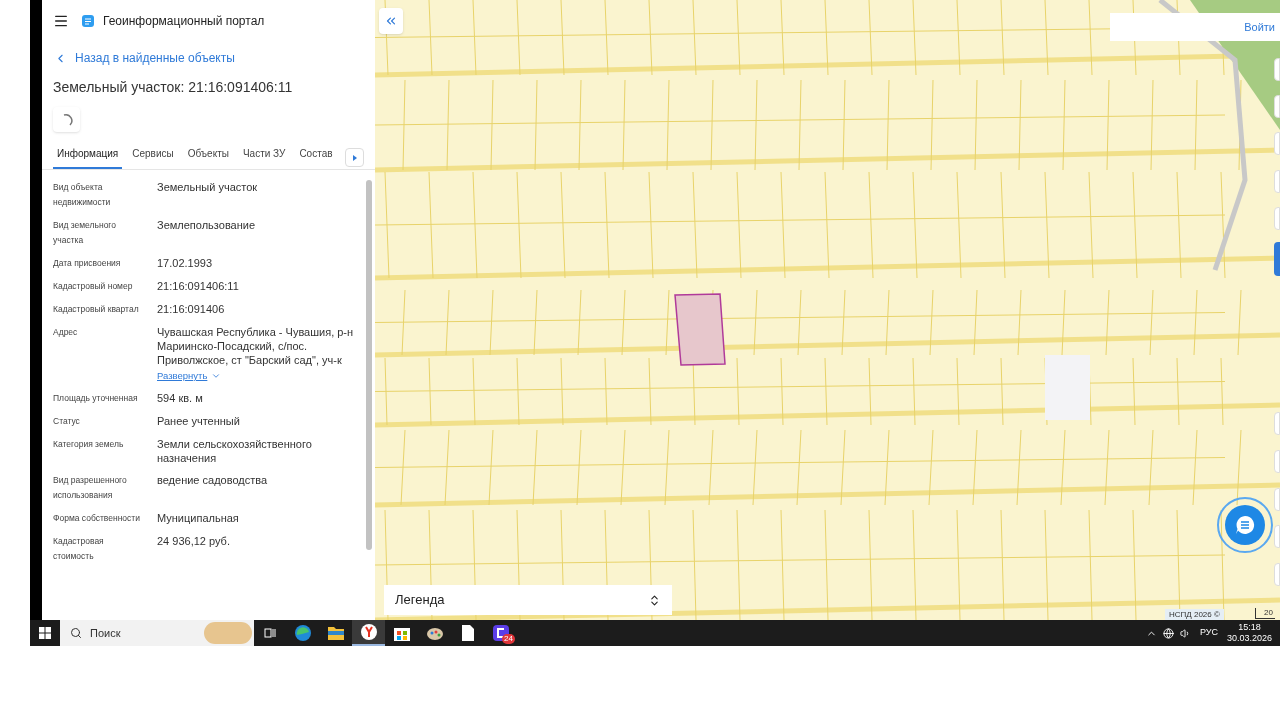  What do you see at coordinates (93, 286) in the screenshot?
I see `field-label: Кадастровый номер` at bounding box center [93, 286].